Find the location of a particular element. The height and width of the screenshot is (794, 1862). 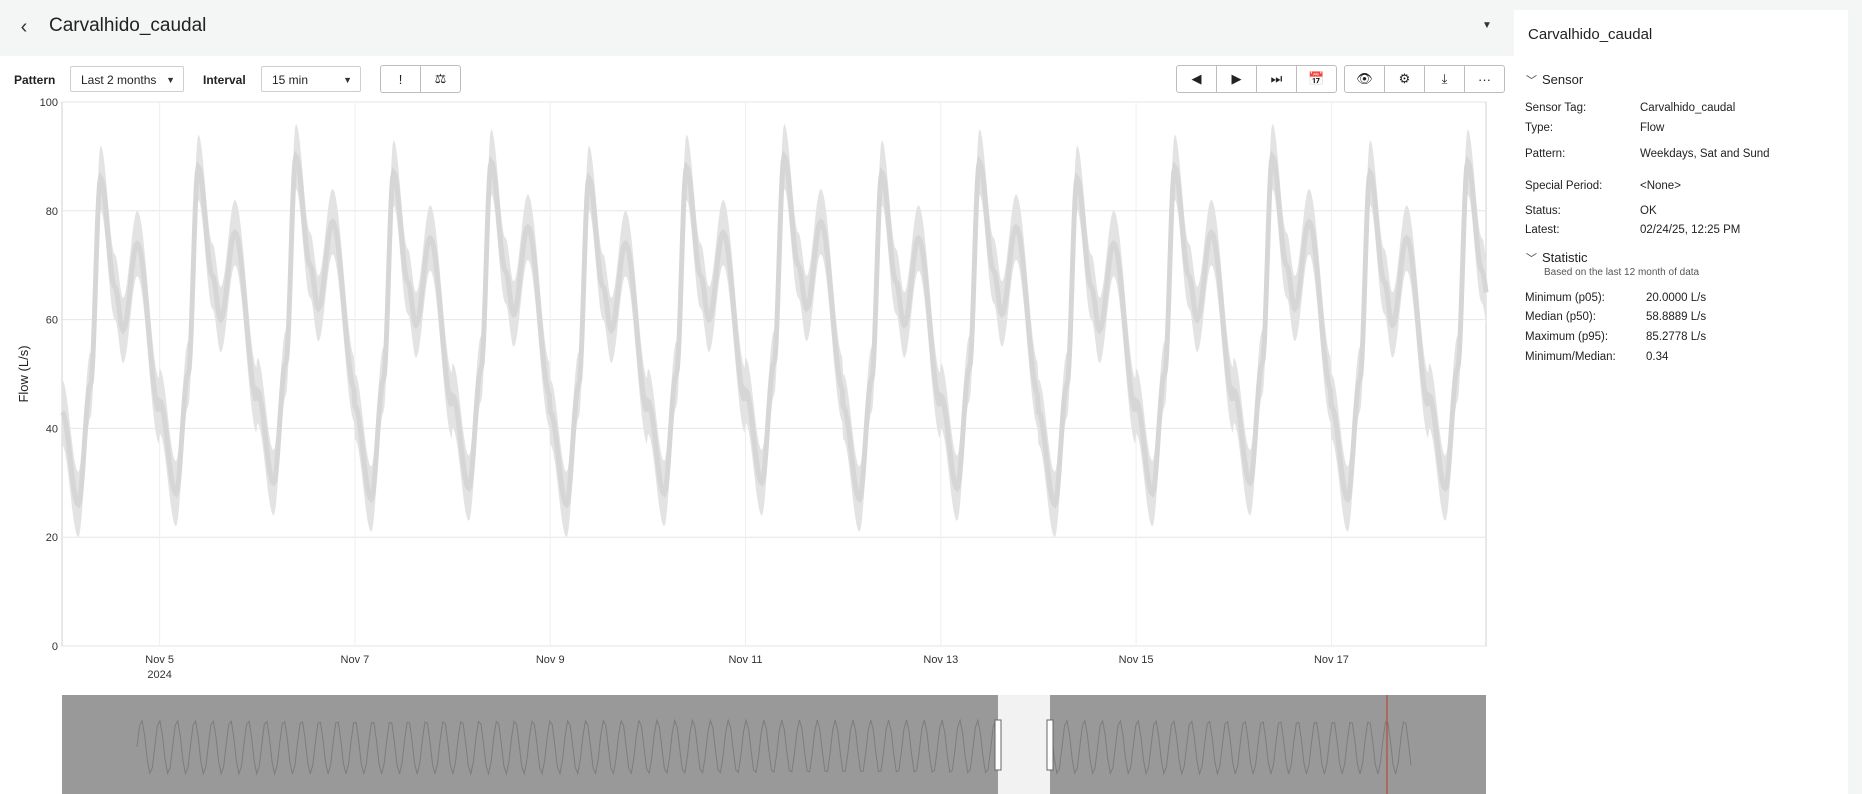

gear-icon: ⚙ is located at coordinates (1404, 78).